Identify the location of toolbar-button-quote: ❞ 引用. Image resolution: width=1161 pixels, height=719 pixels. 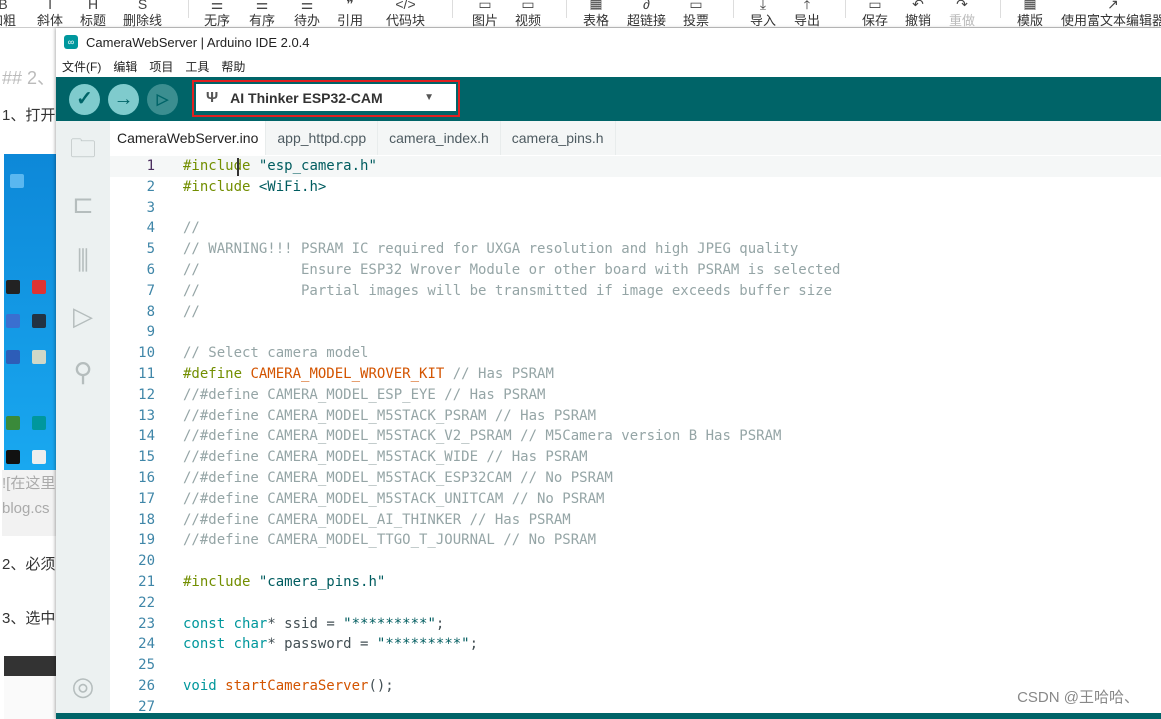
(350, 14).